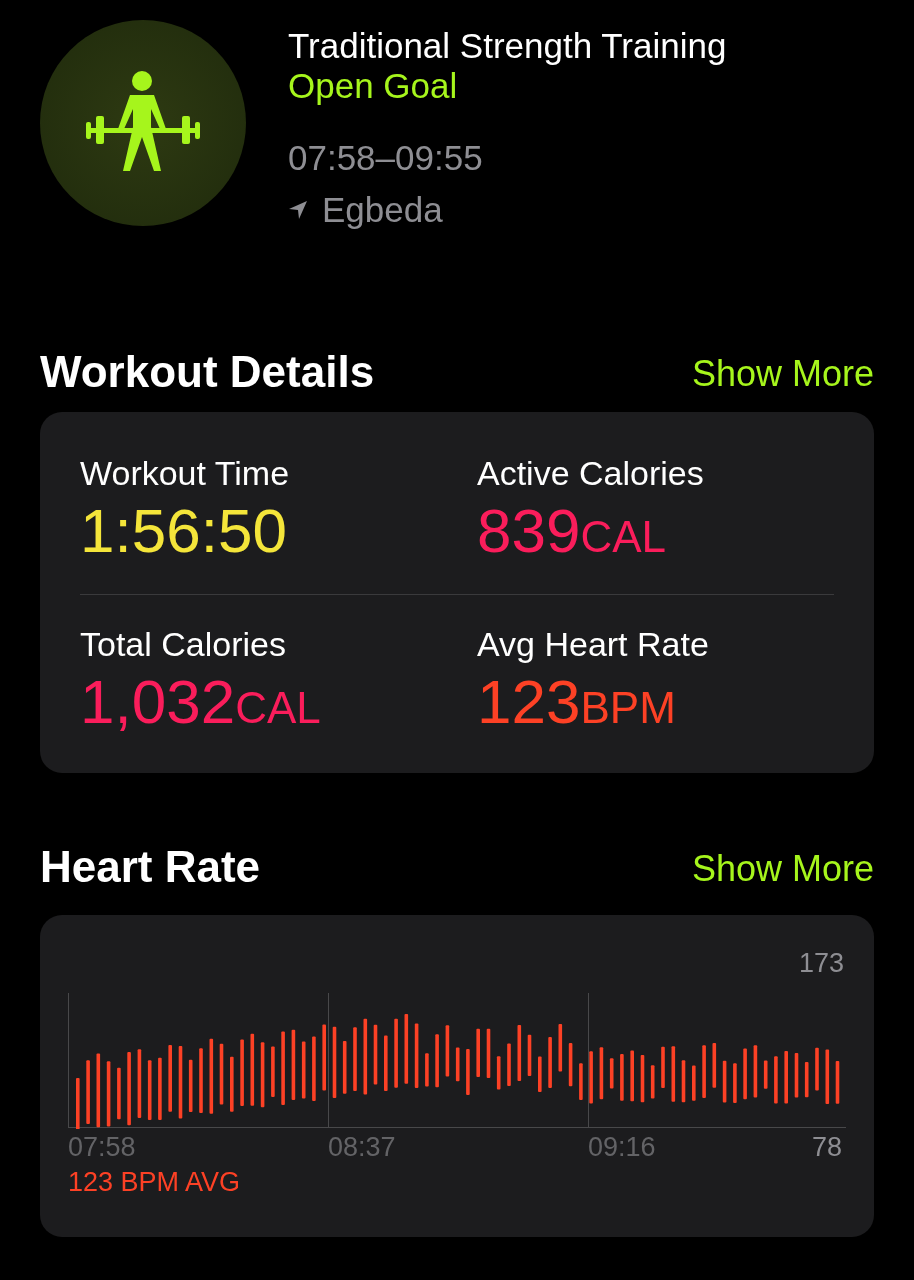 The height and width of the screenshot is (1280, 914). I want to click on location-label: Egbeda, so click(382, 210).